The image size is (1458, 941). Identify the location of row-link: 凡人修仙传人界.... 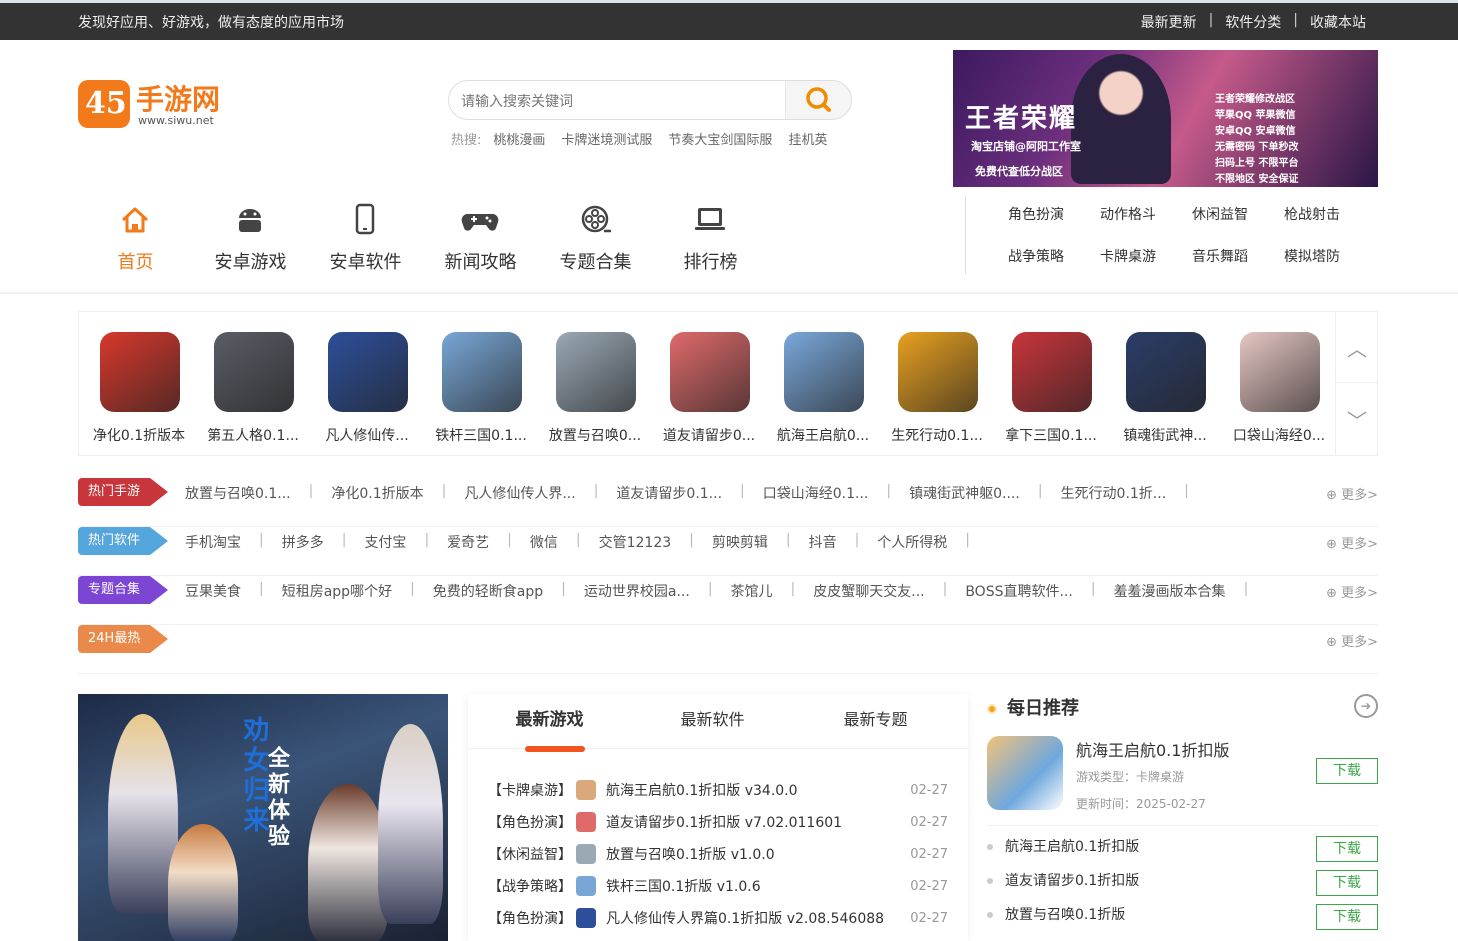
(519, 494).